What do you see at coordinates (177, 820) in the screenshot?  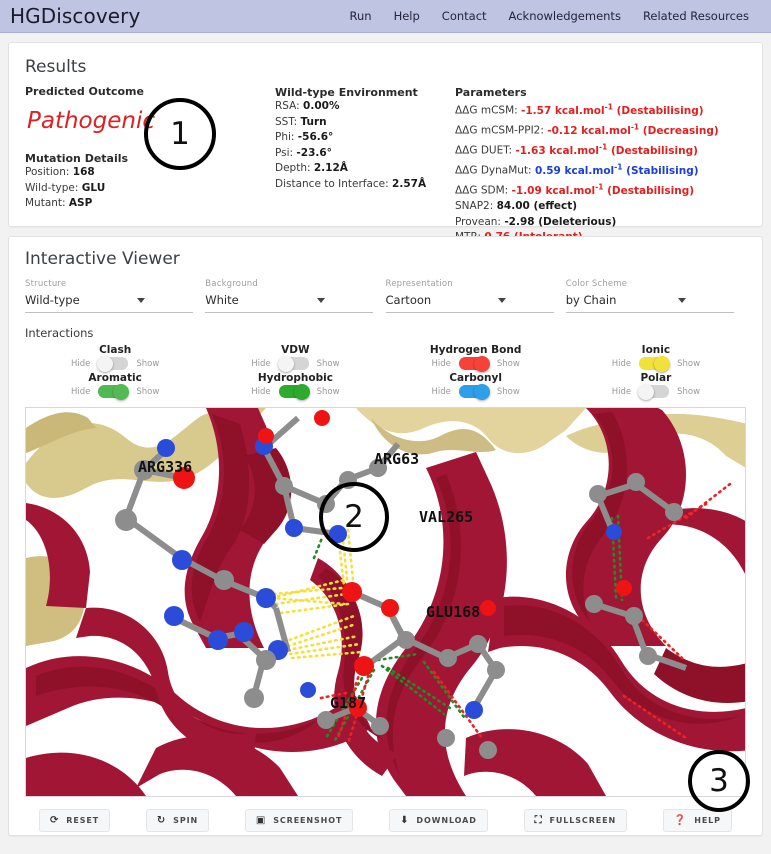 I see `spin-button: ↻ SPIN` at bounding box center [177, 820].